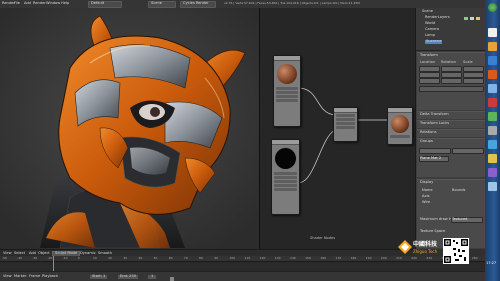  What do you see at coordinates (451, 115) in the screenshot?
I see `delta-transform-panel: Delta Transform` at bounding box center [451, 115].